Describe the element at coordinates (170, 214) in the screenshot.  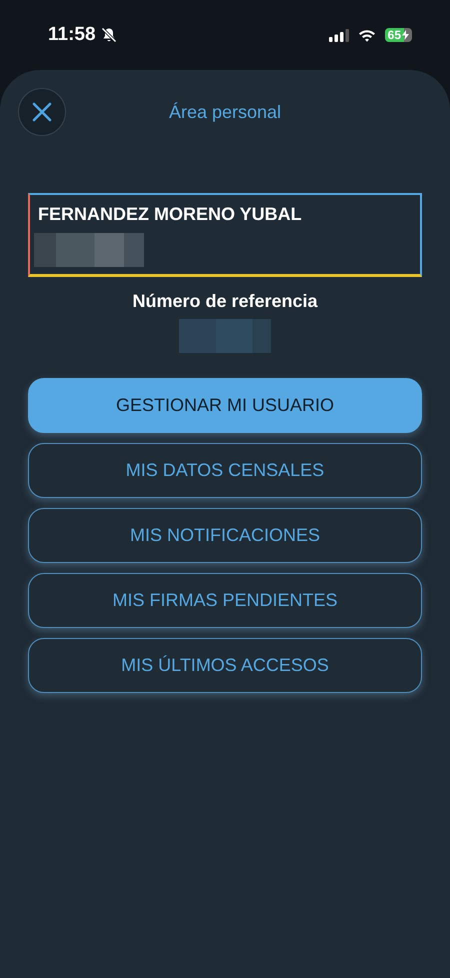
I see `user-name: FERNANDEZ MORENO YUBAL` at that location.